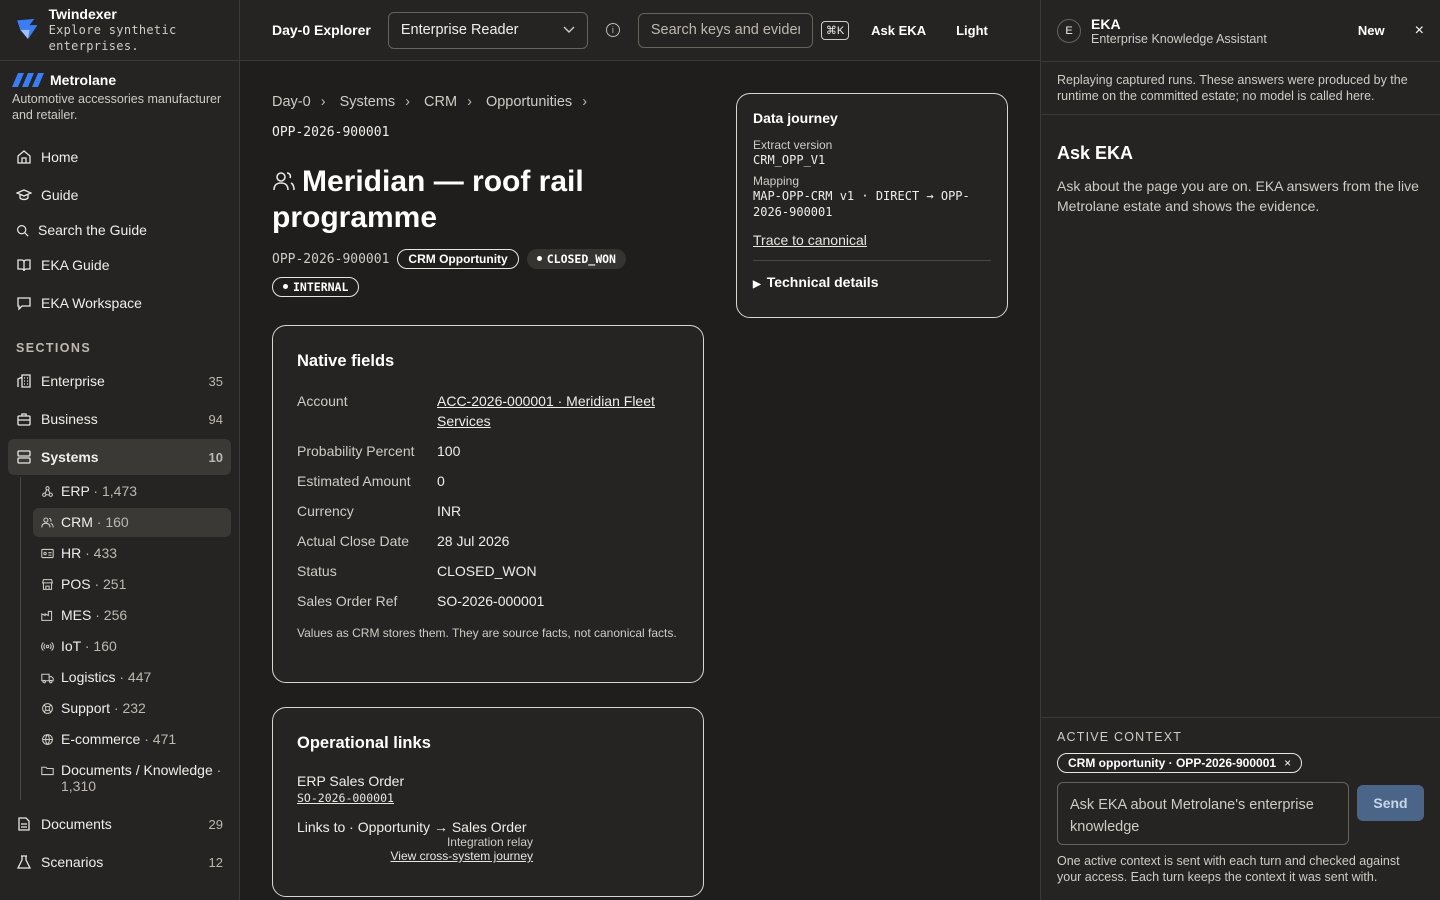 The image size is (1440, 900). I want to click on sections-heading: SECTIONS, so click(54, 348).